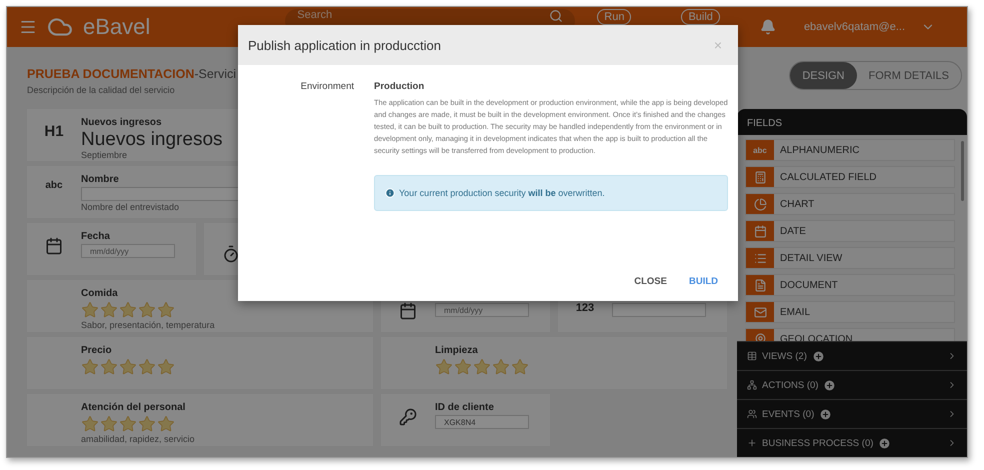 The height and width of the screenshot is (470, 984). I want to click on heading-icon: H1, so click(54, 131).